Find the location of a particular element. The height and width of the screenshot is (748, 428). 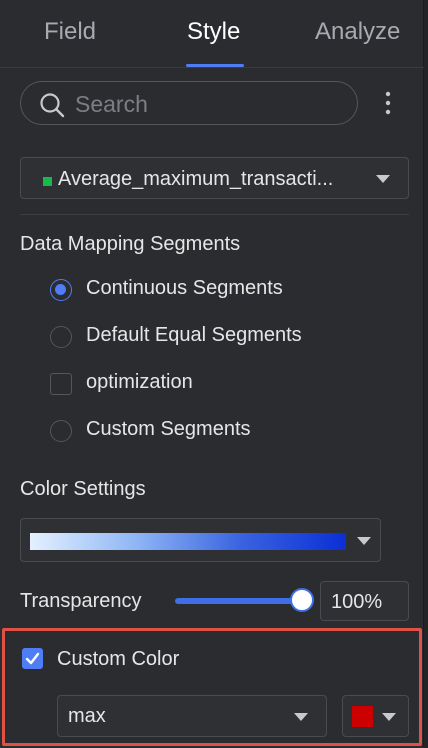

tab-field: Field is located at coordinates (70, 32).